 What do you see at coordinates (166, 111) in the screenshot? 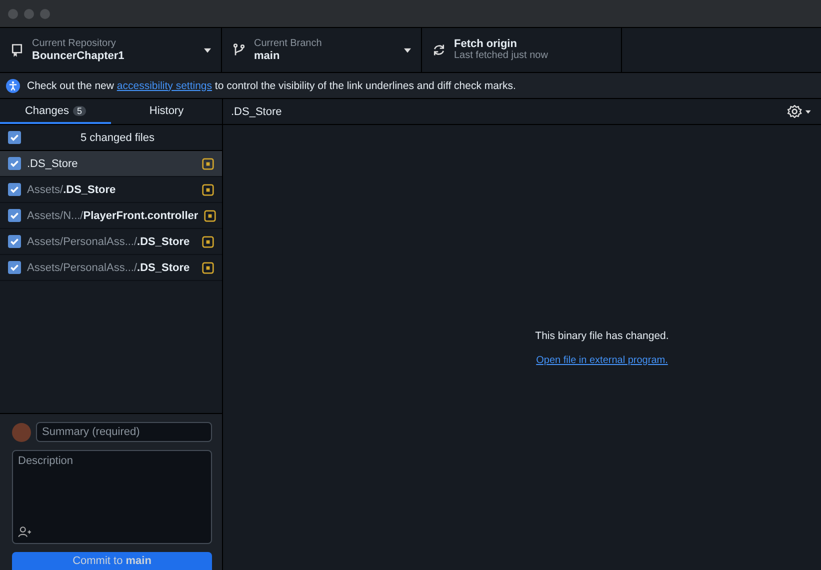
I see `sidebar-tab: History` at bounding box center [166, 111].